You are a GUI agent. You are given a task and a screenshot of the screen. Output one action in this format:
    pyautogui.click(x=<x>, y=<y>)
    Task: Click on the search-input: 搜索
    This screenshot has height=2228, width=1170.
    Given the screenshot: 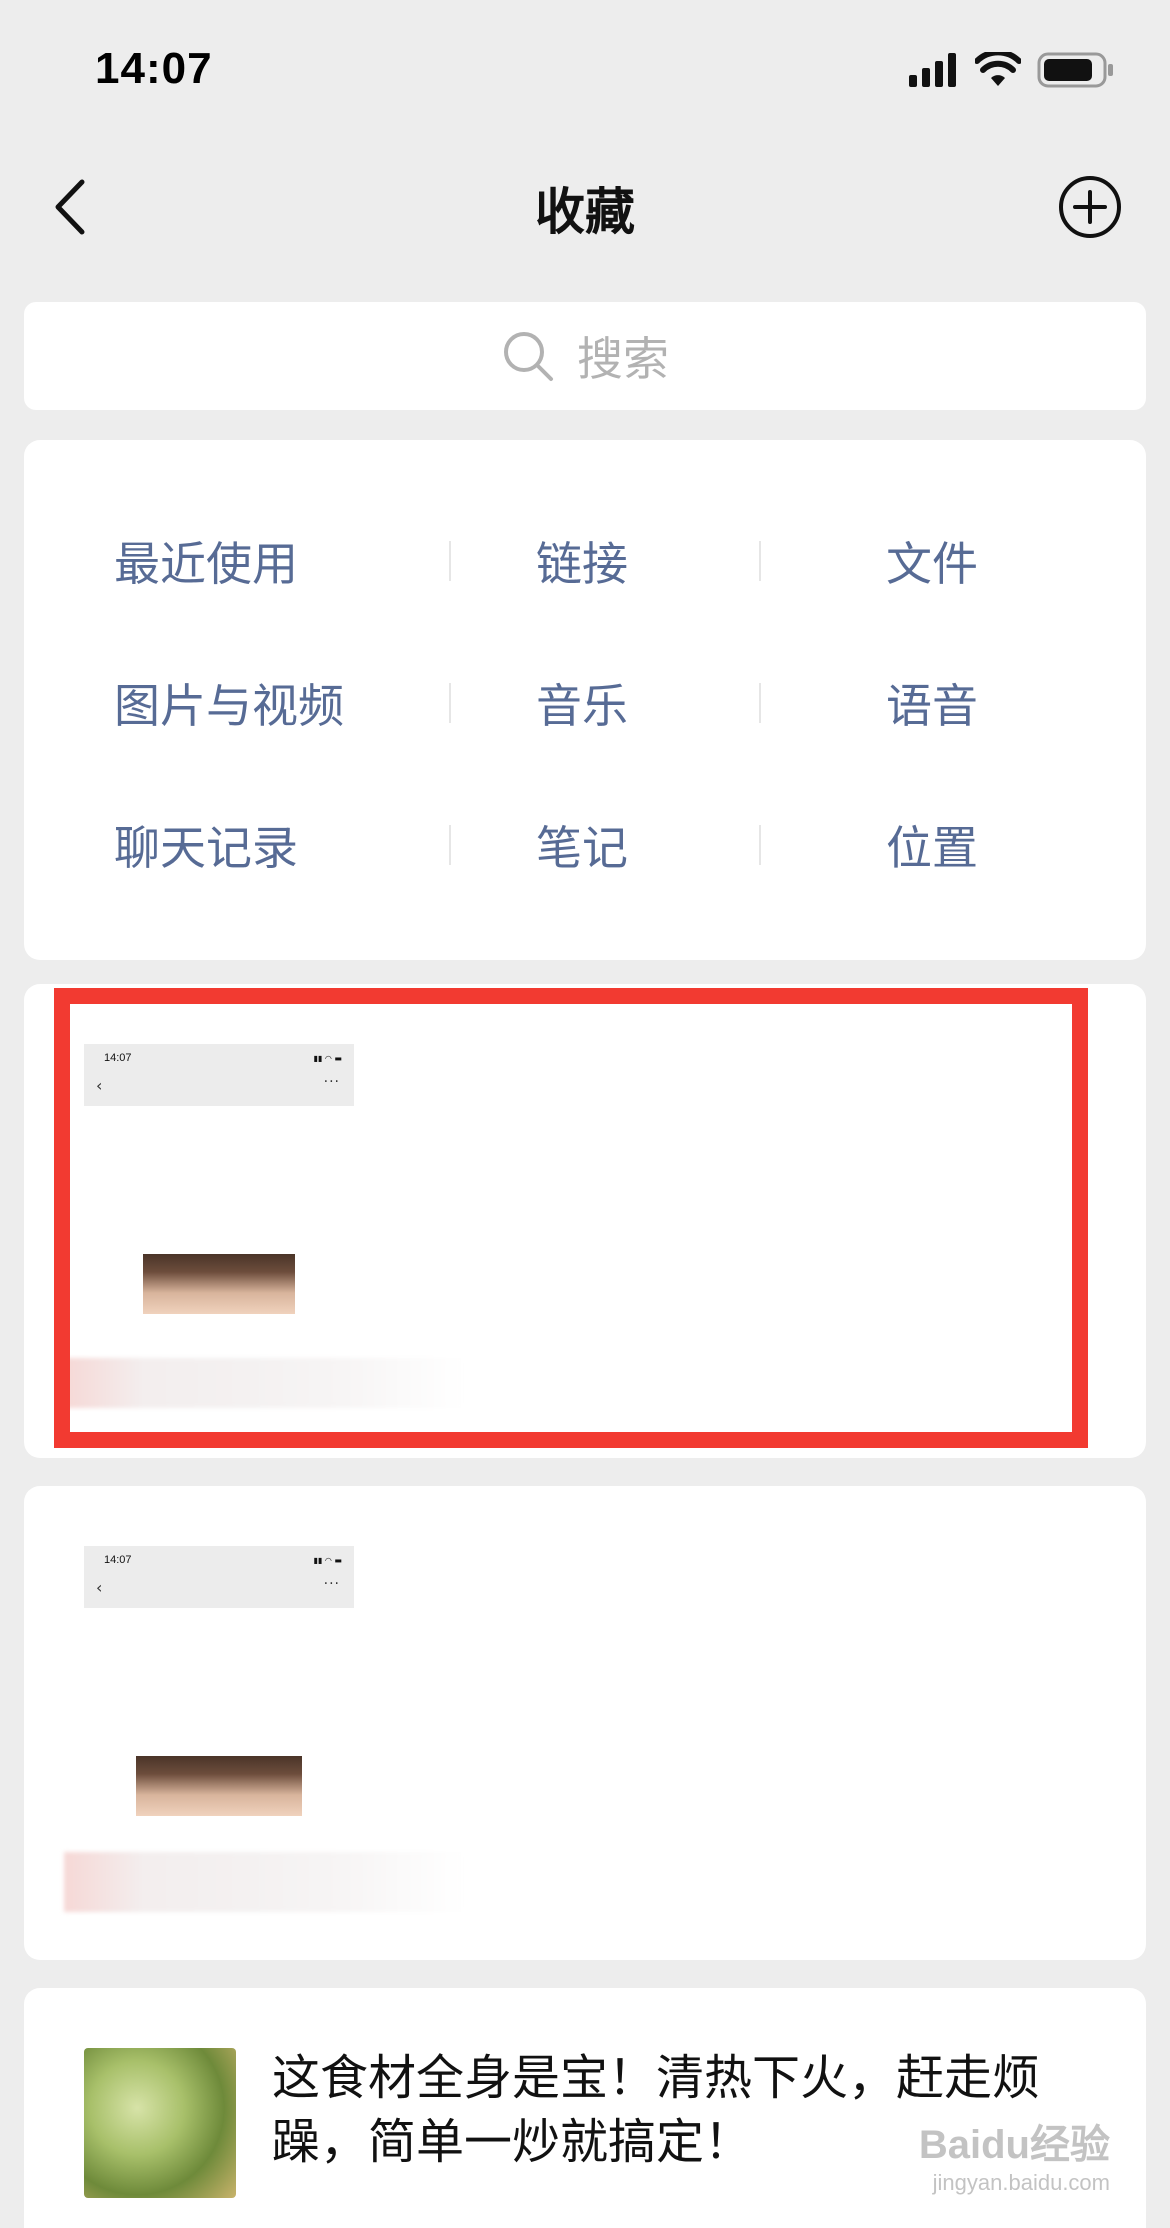 What is the action you would take?
    pyautogui.click(x=585, y=356)
    